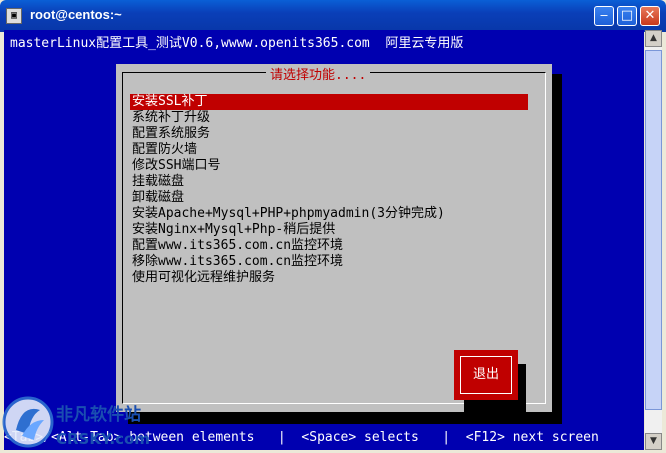 The width and height of the screenshot is (666, 453). Describe the element at coordinates (650, 16) in the screenshot. I see `close-button: ✕` at that location.